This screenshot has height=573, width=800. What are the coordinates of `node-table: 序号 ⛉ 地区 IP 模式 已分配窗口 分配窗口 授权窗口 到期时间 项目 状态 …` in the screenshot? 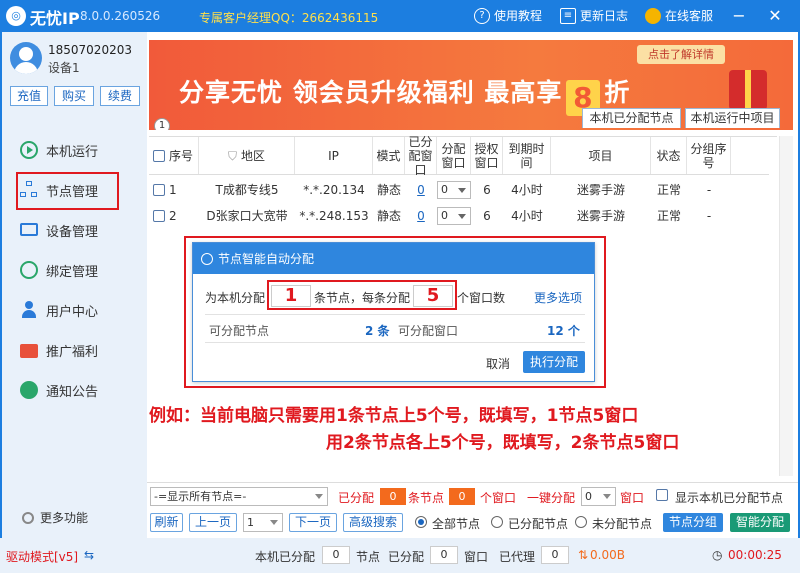 It's located at (463, 180).